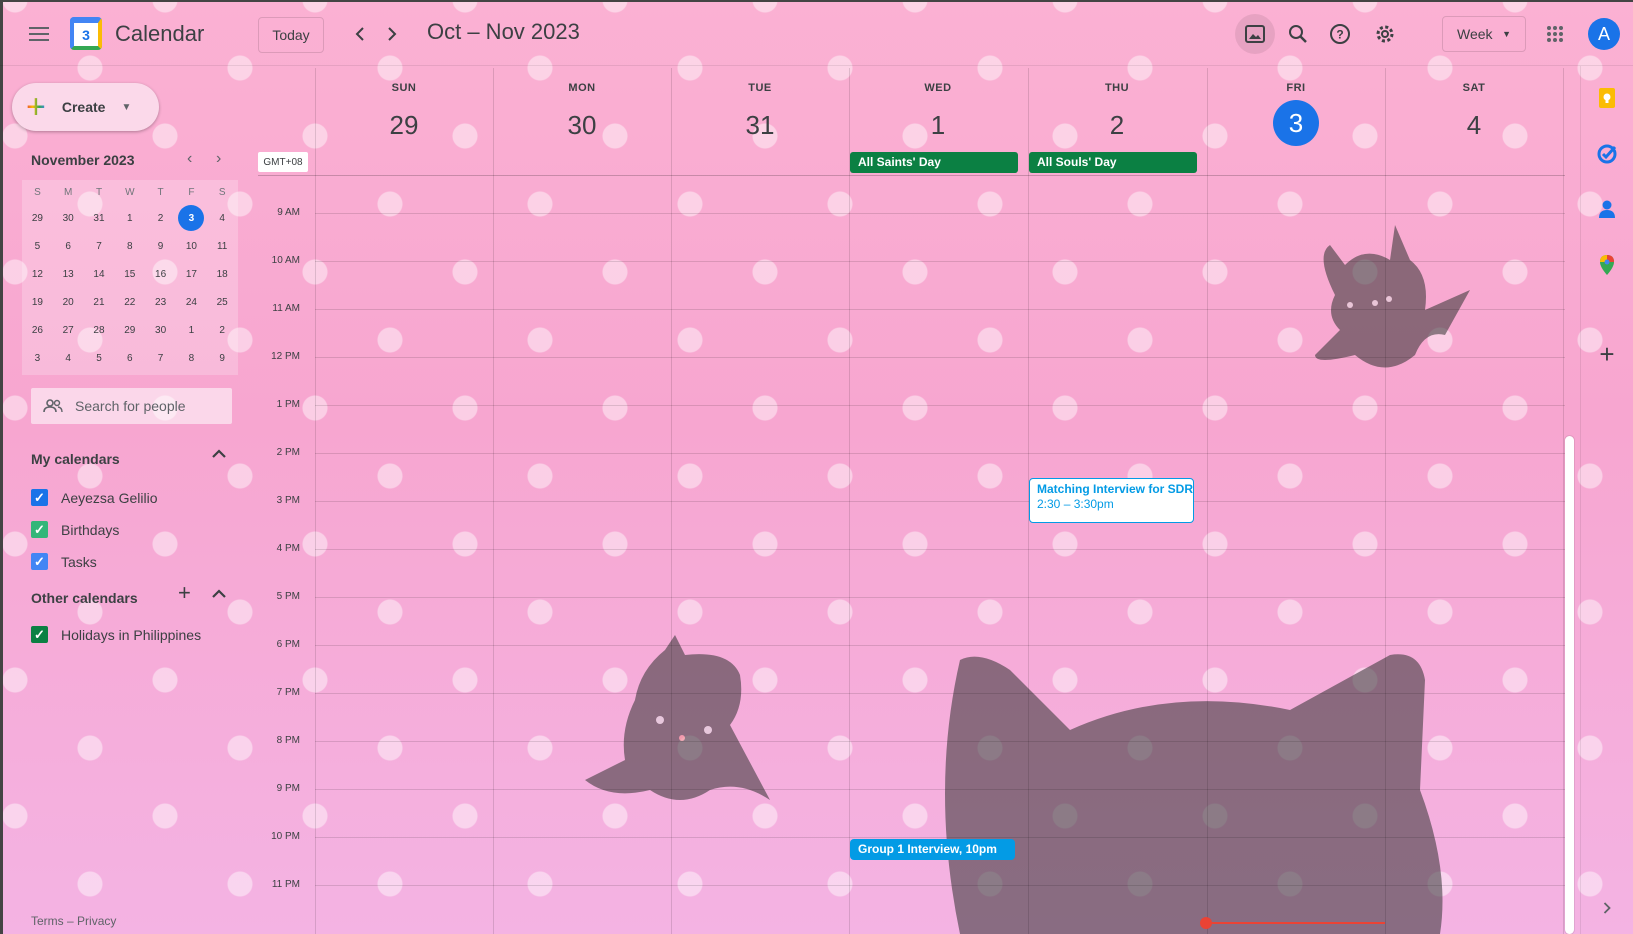 This screenshot has width=1633, height=934. I want to click on background-image-button, so click(1255, 34).